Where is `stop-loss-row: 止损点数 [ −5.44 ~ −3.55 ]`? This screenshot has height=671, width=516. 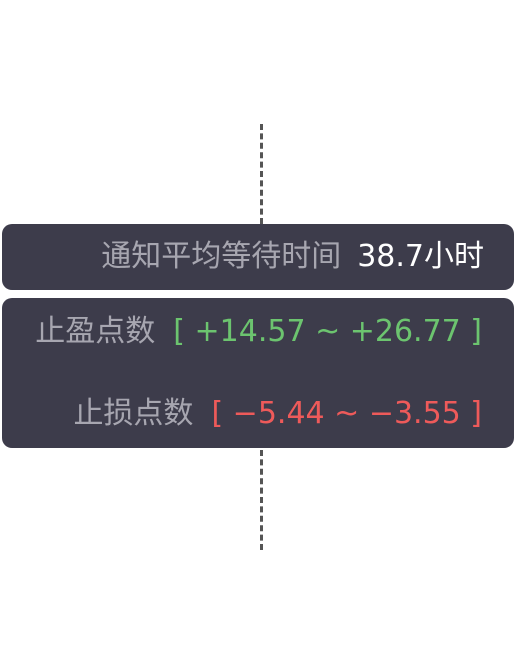
stop-loss-row: 止损点数 [ −5.44 ~ −3.55 ] is located at coordinates (277, 414).